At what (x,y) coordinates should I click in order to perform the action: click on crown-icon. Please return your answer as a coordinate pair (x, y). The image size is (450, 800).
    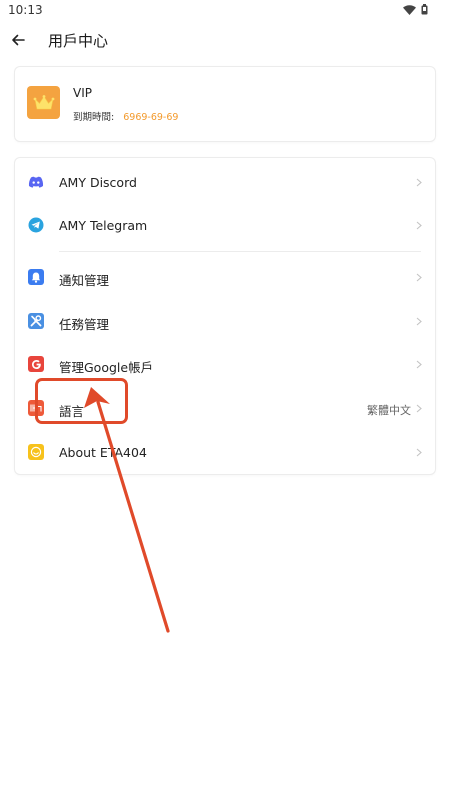
    Looking at the image, I should click on (43, 101).